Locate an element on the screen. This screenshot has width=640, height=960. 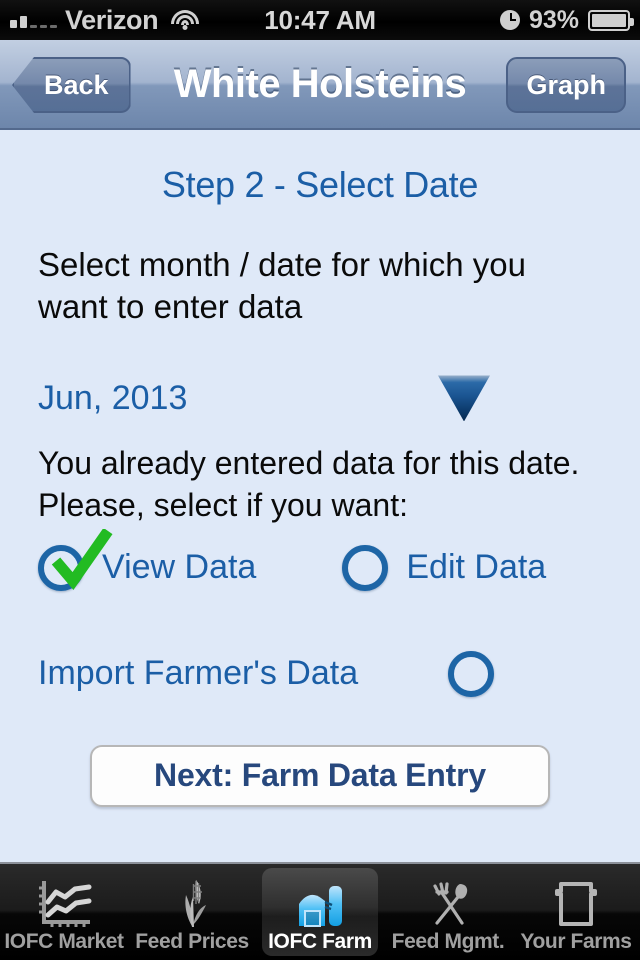
radio-group: View Data Edit Data is located at coordinates (339, 559).